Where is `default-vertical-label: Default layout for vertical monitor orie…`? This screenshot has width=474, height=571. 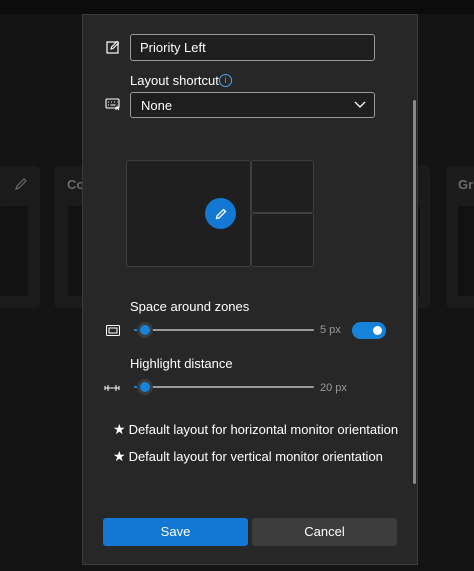 default-vertical-label: Default layout for vertical monitor orie… is located at coordinates (255, 456).